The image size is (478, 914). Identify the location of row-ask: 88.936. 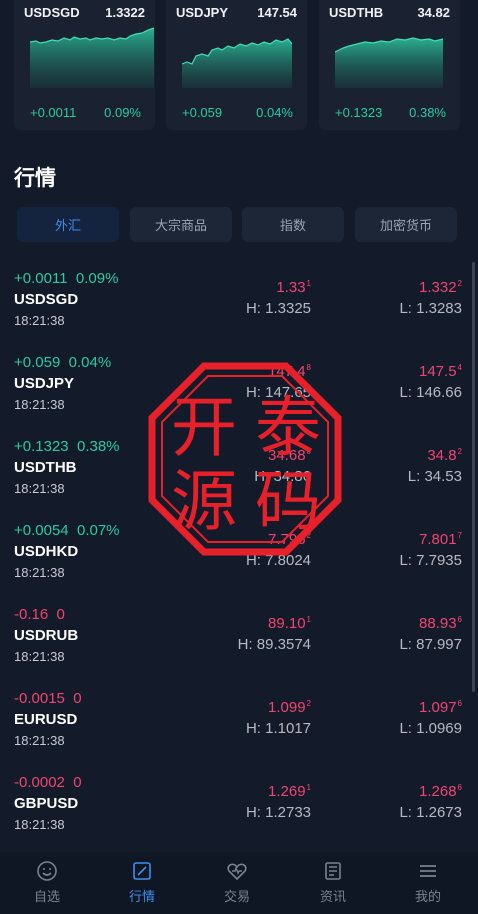
(440, 623).